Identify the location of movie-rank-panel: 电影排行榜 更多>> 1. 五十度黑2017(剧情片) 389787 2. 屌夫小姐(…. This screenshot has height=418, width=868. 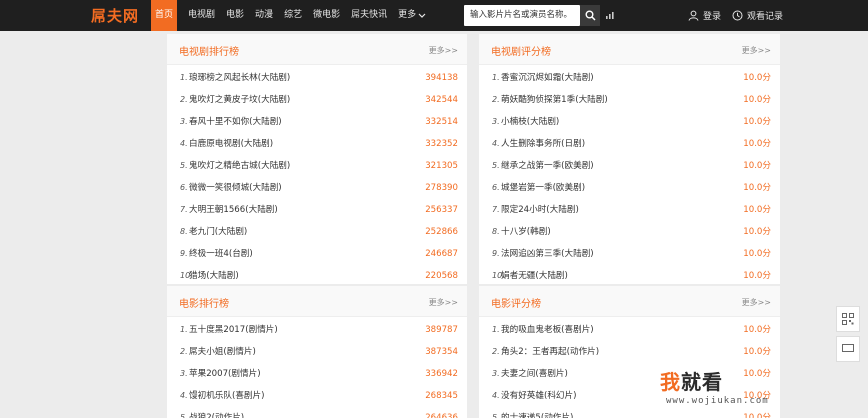
(317, 352).